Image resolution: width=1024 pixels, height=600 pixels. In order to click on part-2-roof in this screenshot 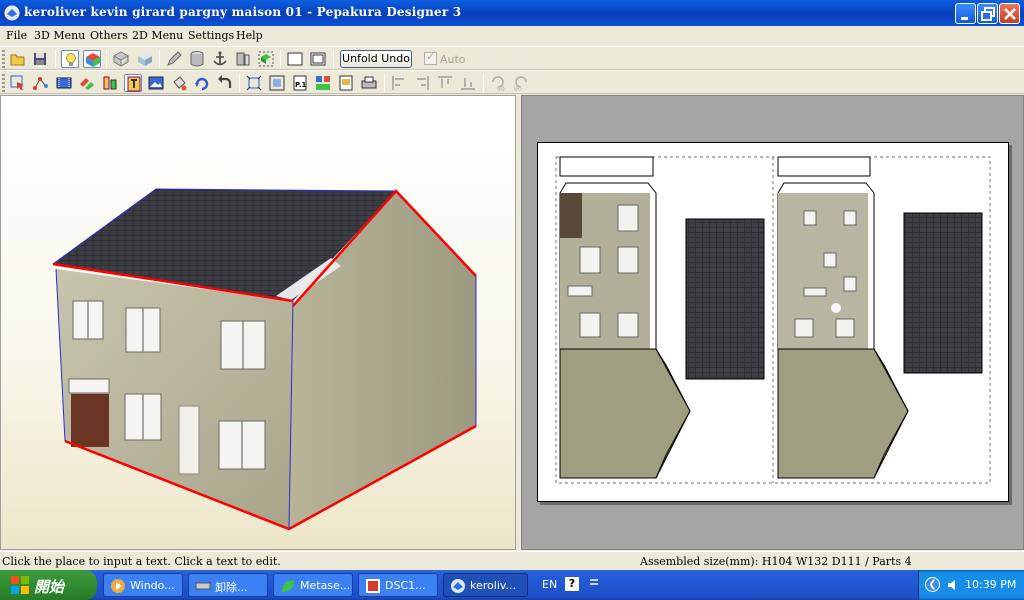, I will do `click(725, 299)`.